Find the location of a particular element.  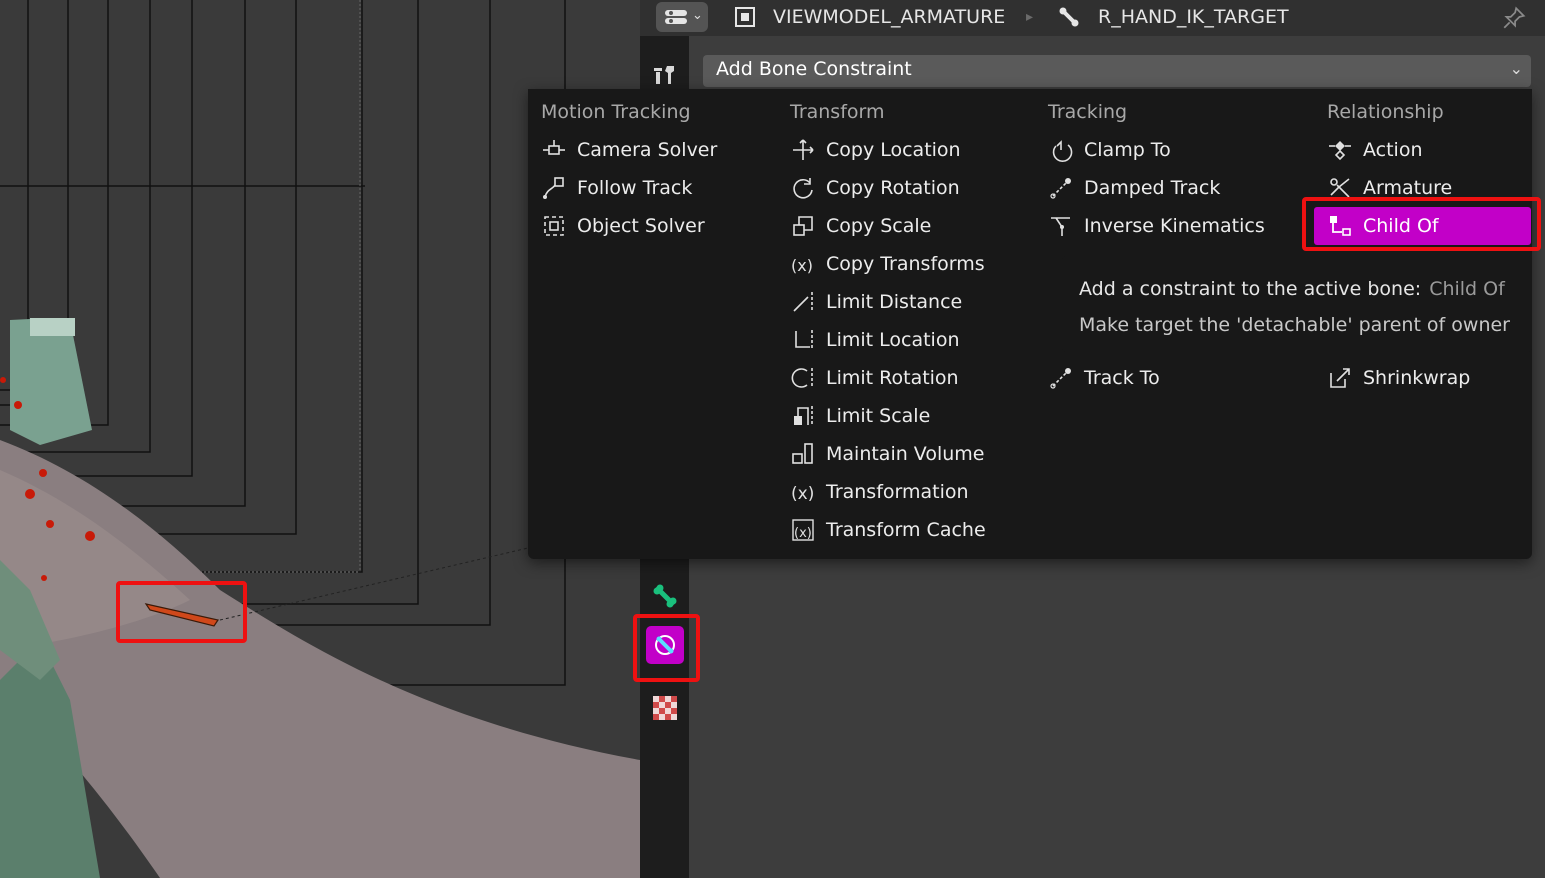

tab-bone-constraints is located at coordinates (665, 645).